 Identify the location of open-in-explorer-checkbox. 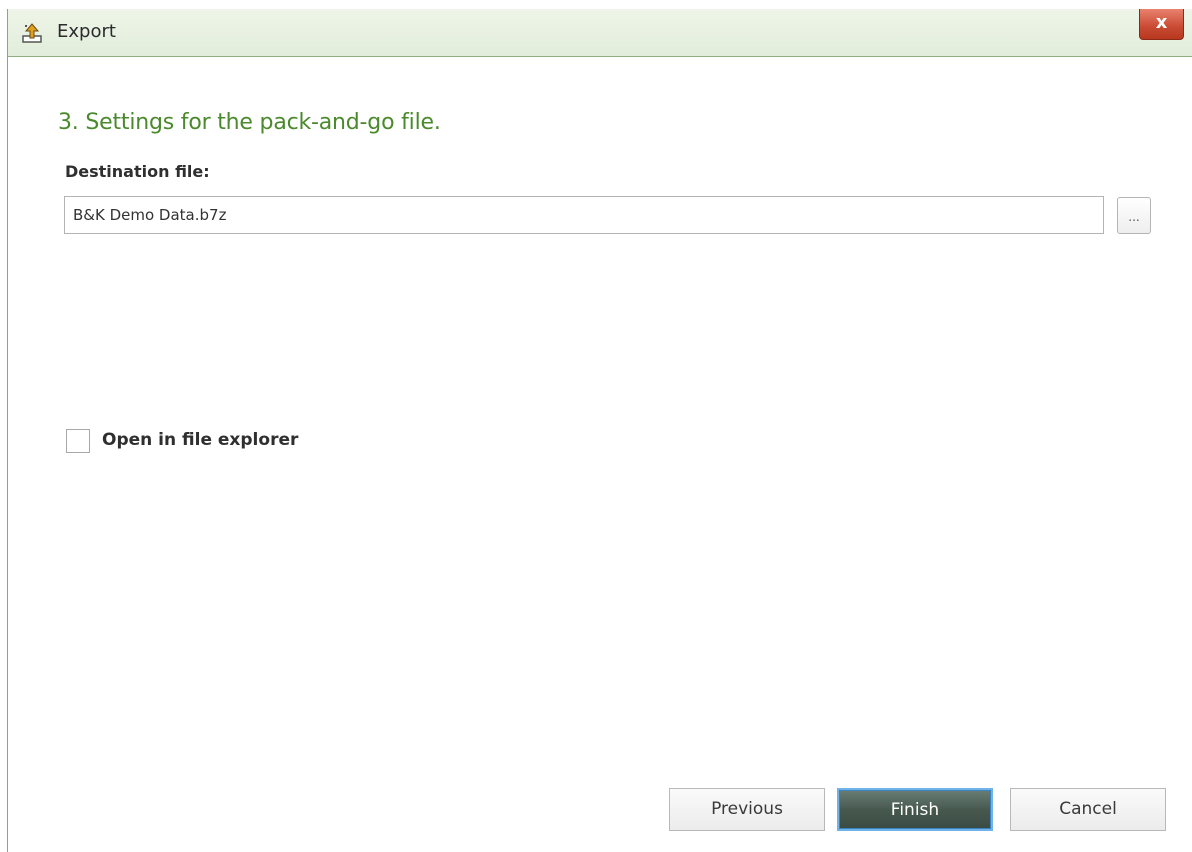
(78, 441).